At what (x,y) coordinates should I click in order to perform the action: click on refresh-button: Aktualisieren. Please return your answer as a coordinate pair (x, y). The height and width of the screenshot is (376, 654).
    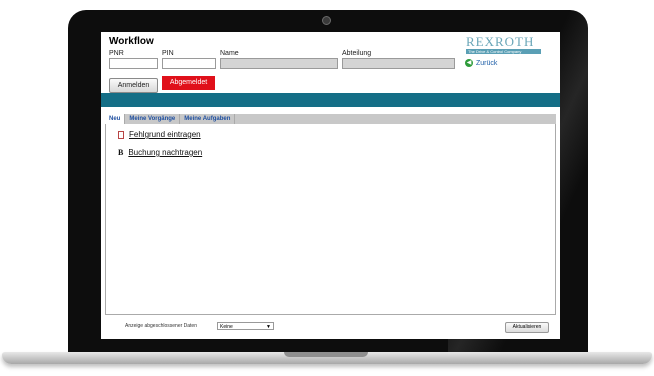
    Looking at the image, I should click on (527, 327).